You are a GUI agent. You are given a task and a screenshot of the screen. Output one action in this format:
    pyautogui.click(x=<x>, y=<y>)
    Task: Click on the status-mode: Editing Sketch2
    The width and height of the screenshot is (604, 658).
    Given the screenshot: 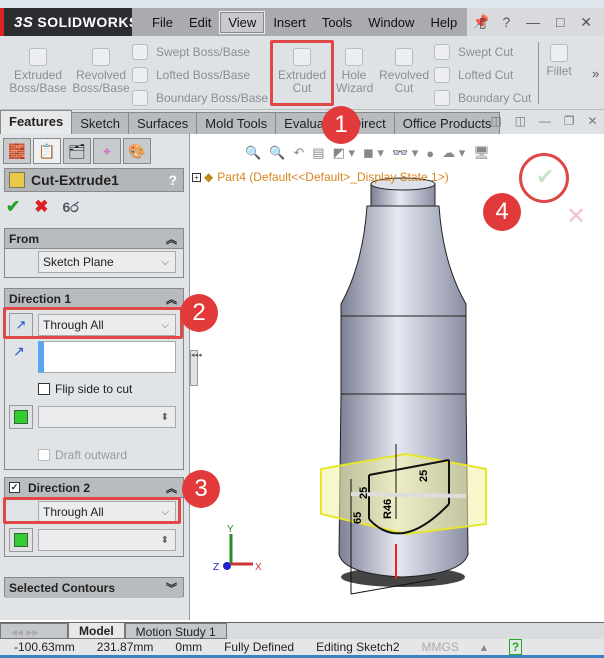 What is the action you would take?
    pyautogui.click(x=358, y=647)
    